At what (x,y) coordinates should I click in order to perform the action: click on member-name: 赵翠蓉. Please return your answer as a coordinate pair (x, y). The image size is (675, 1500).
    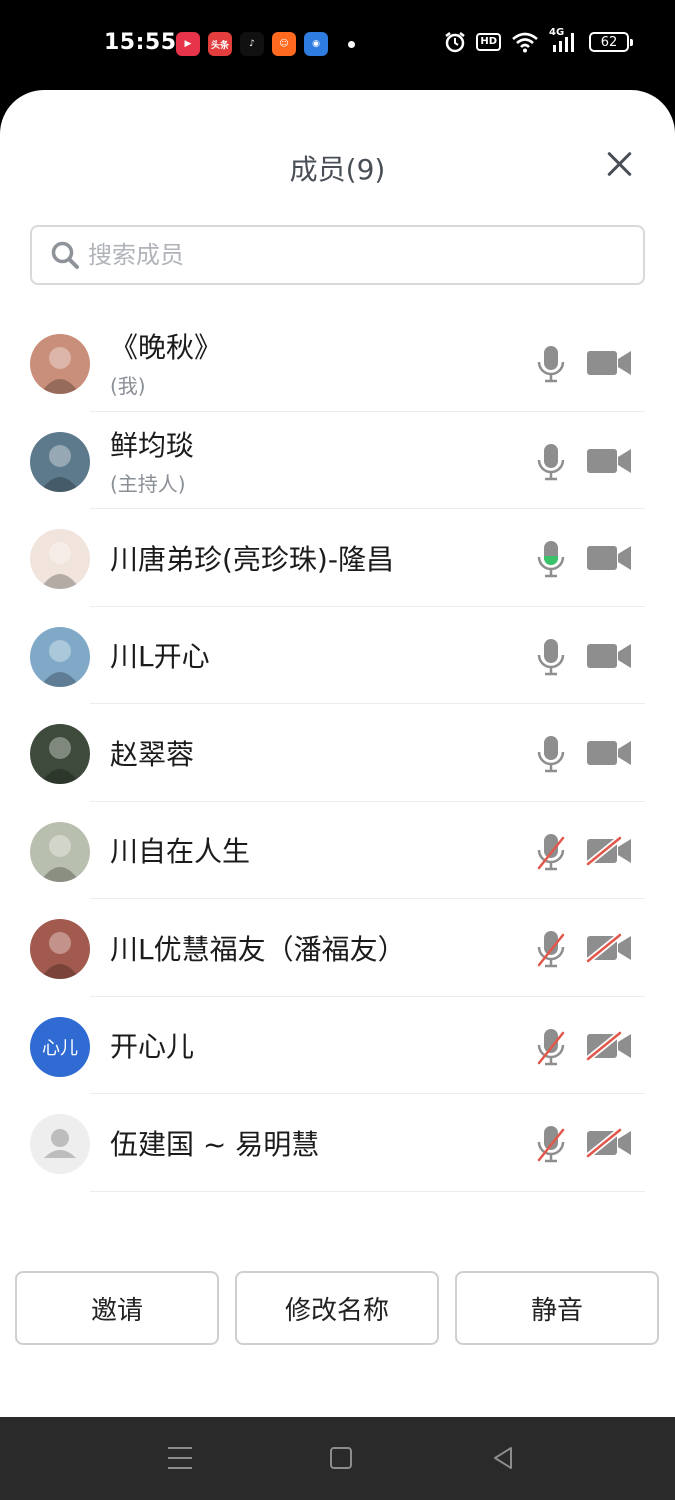
    Looking at the image, I should click on (152, 754).